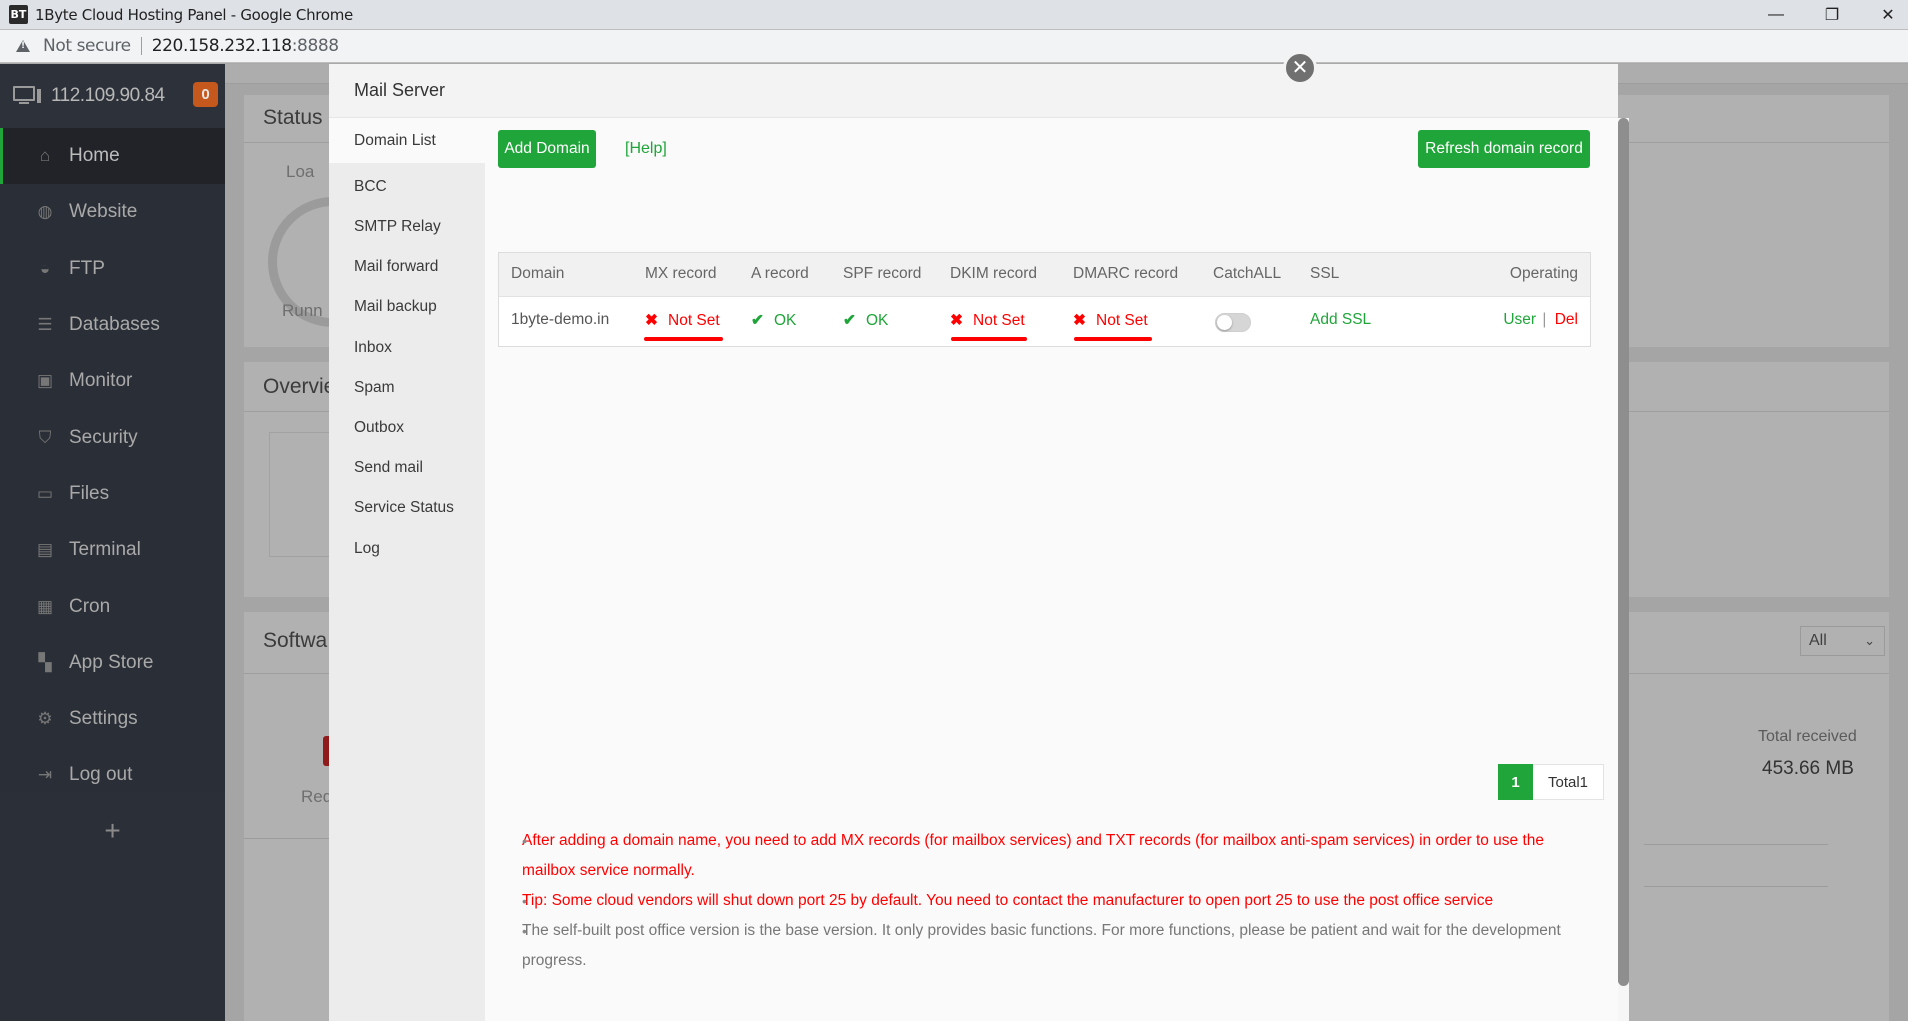 The width and height of the screenshot is (1908, 1021). I want to click on security-label: Not secure, so click(87, 46).